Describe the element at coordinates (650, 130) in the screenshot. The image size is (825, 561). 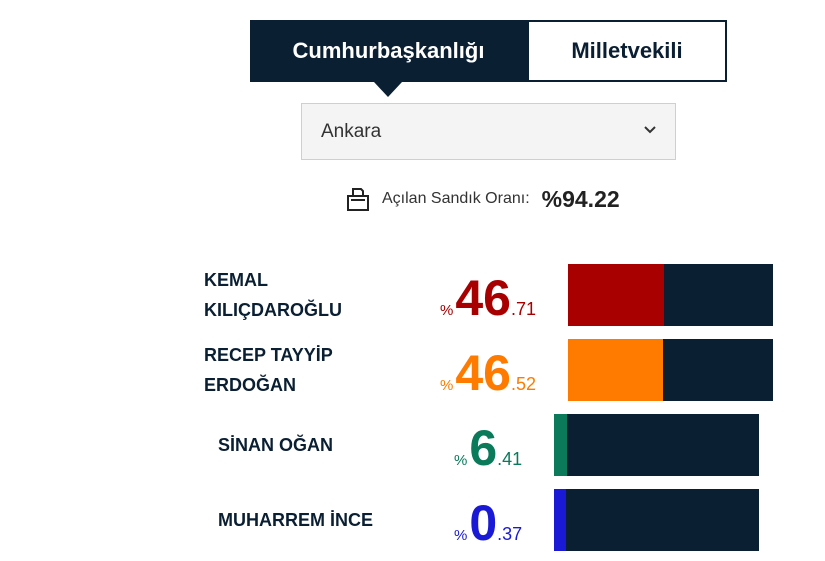
I see `chevron-down-icon` at that location.